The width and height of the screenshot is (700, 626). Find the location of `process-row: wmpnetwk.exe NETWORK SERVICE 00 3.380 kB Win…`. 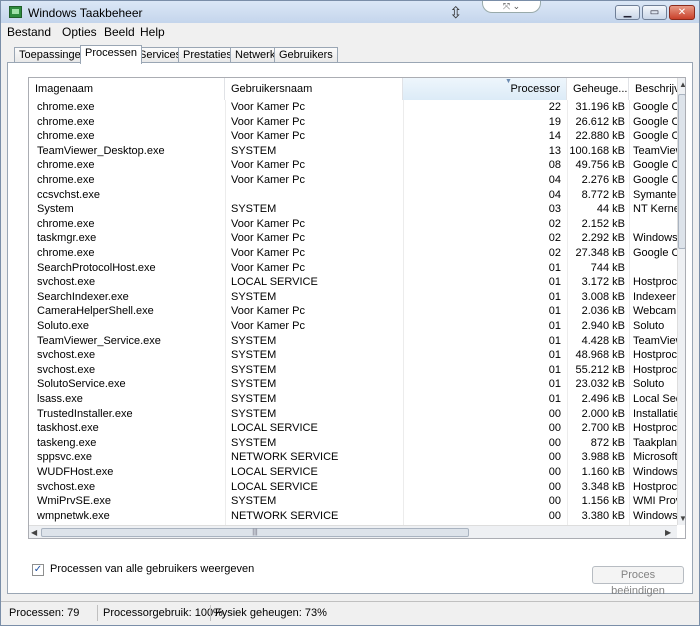

process-row: wmpnetwk.exe NETWORK SERVICE 00 3.380 kB Win… is located at coordinates (353, 516).